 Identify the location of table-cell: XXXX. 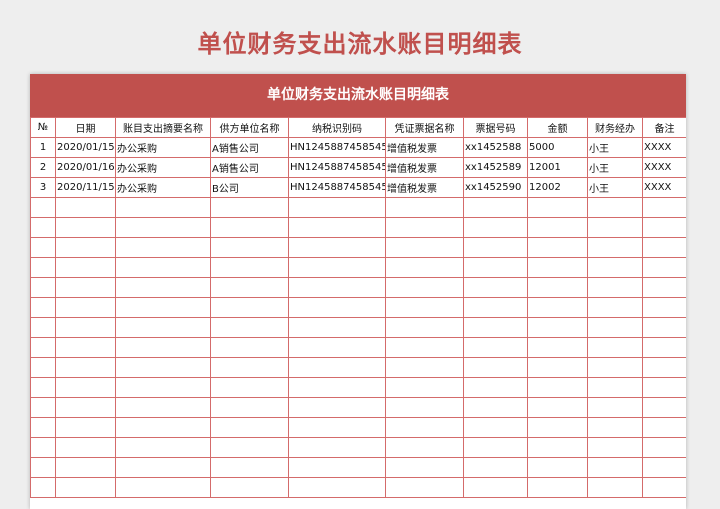
(664, 147).